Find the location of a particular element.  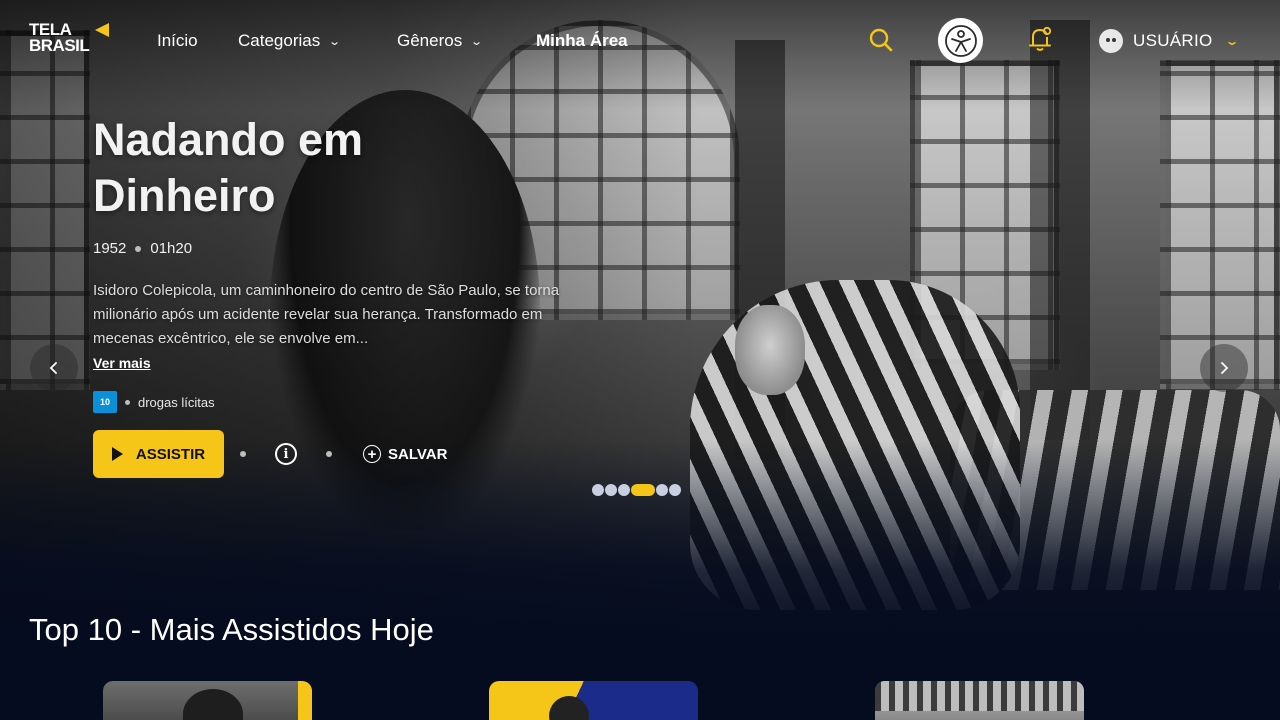

plus-circle-icon: + is located at coordinates (372, 454).